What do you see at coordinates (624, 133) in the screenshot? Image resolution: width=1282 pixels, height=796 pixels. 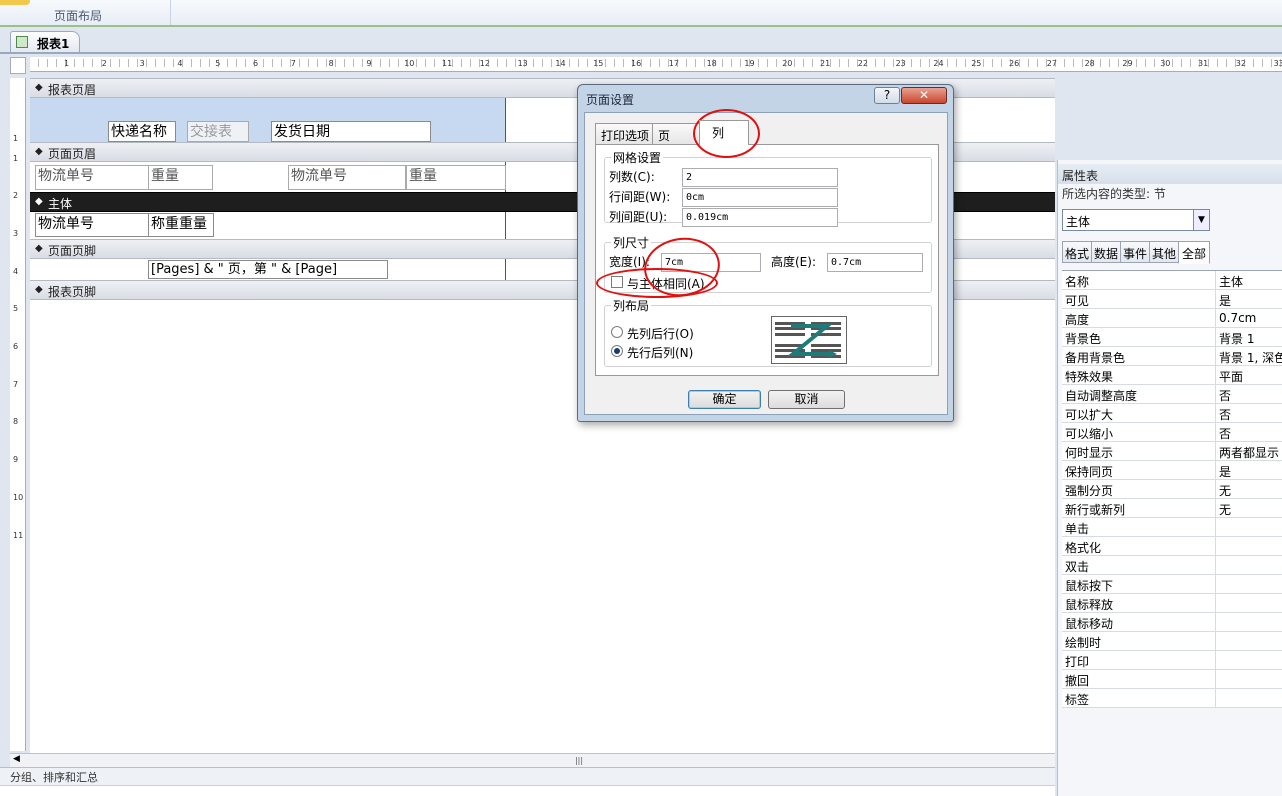 I see `tab-print-options: 打印选项` at bounding box center [624, 133].